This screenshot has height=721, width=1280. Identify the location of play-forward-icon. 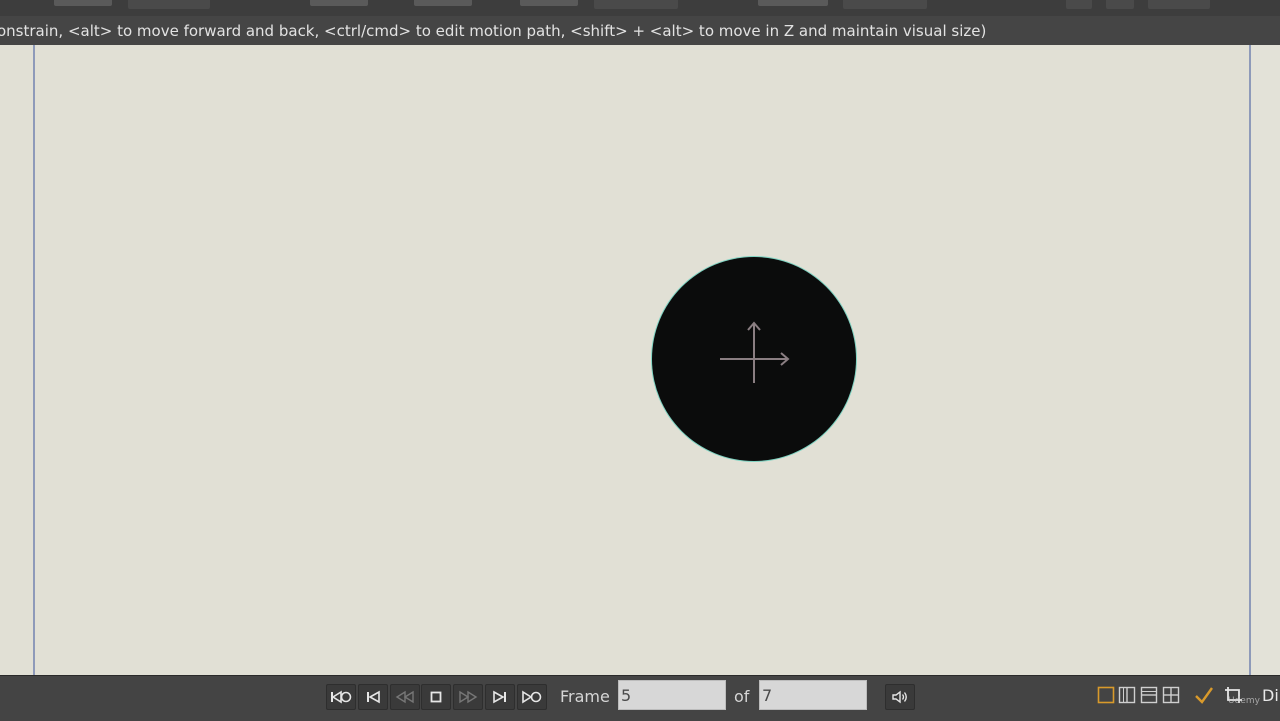
(468, 697).